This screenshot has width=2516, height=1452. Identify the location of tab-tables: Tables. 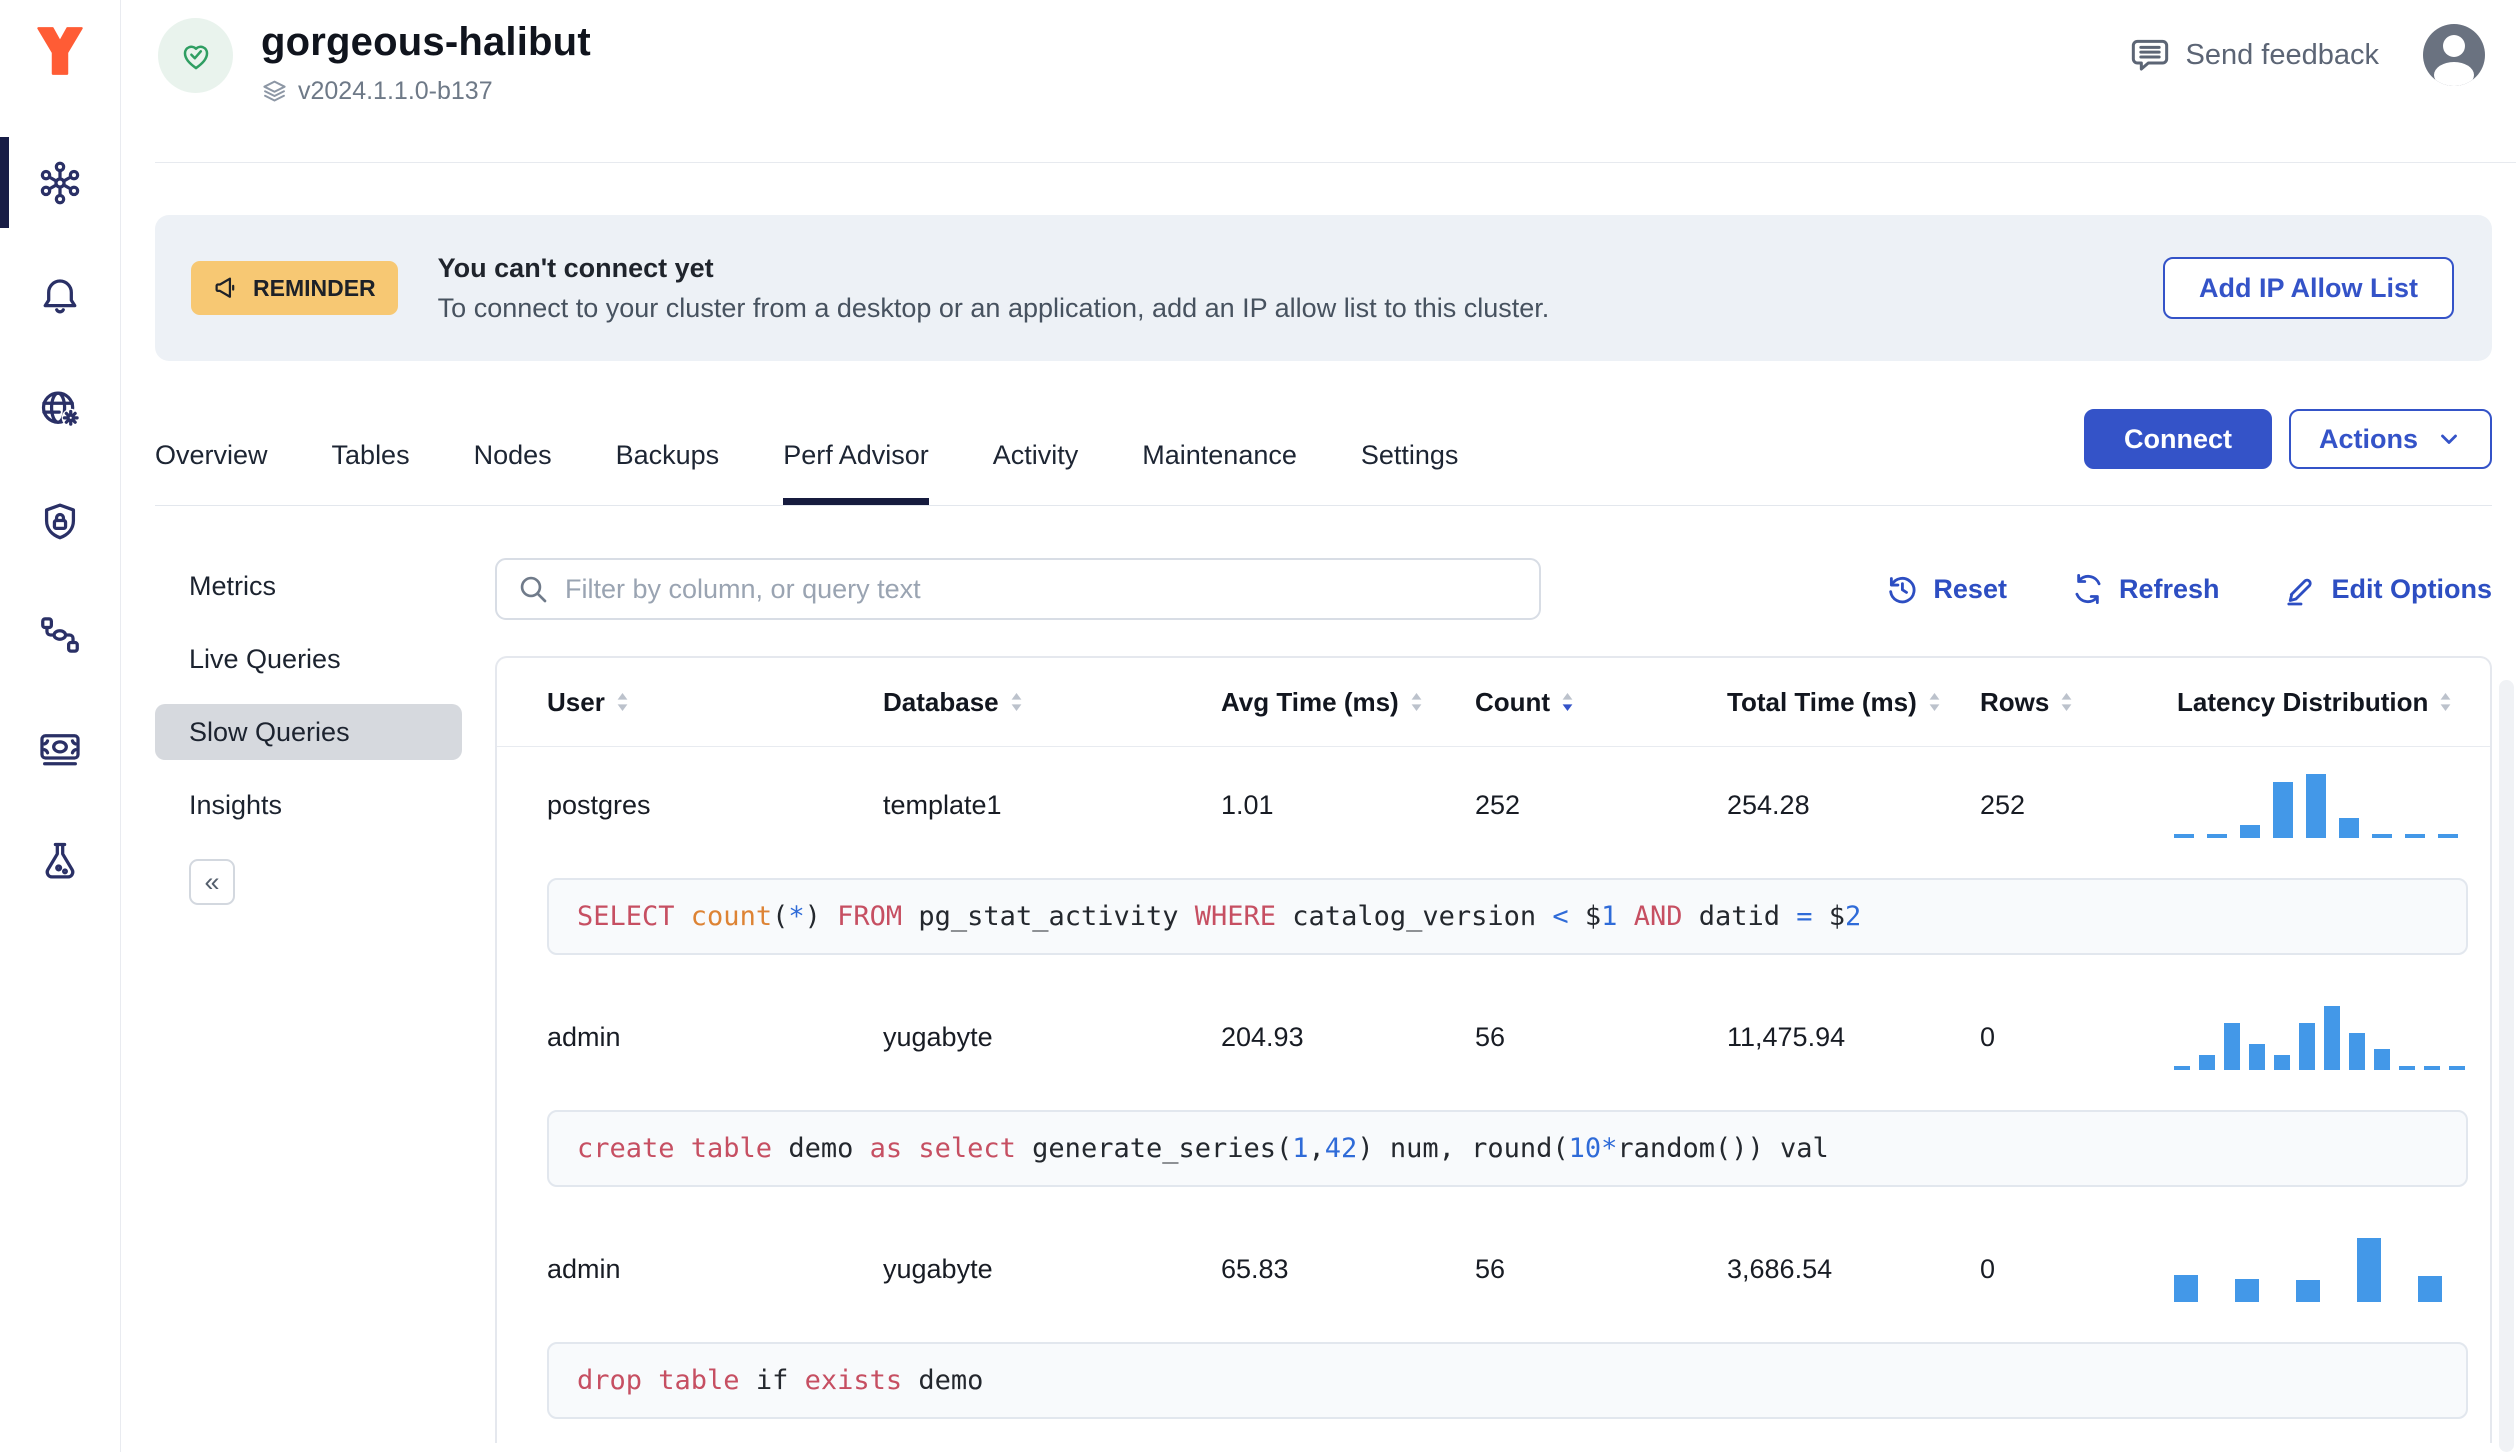
(371, 446).